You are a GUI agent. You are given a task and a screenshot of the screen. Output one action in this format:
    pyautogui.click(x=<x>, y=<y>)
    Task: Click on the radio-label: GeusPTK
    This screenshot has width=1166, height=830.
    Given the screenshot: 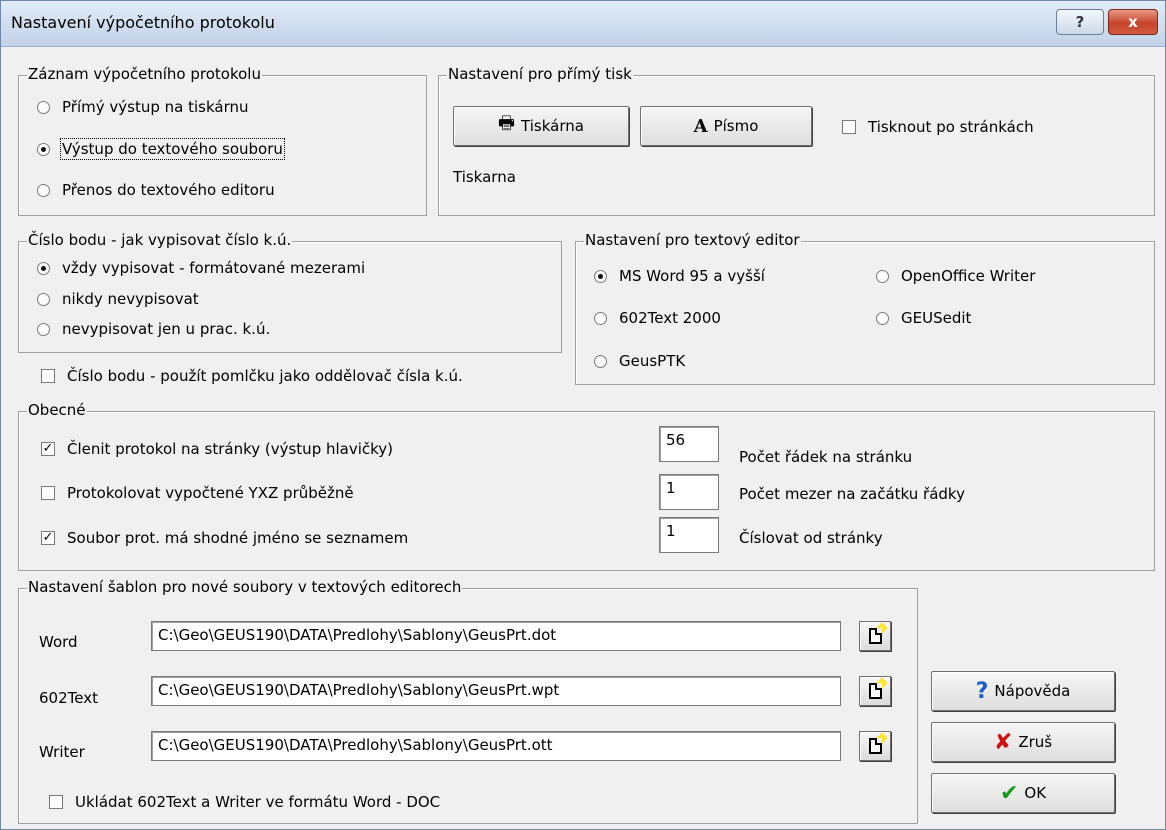 What is the action you would take?
    pyautogui.click(x=652, y=361)
    